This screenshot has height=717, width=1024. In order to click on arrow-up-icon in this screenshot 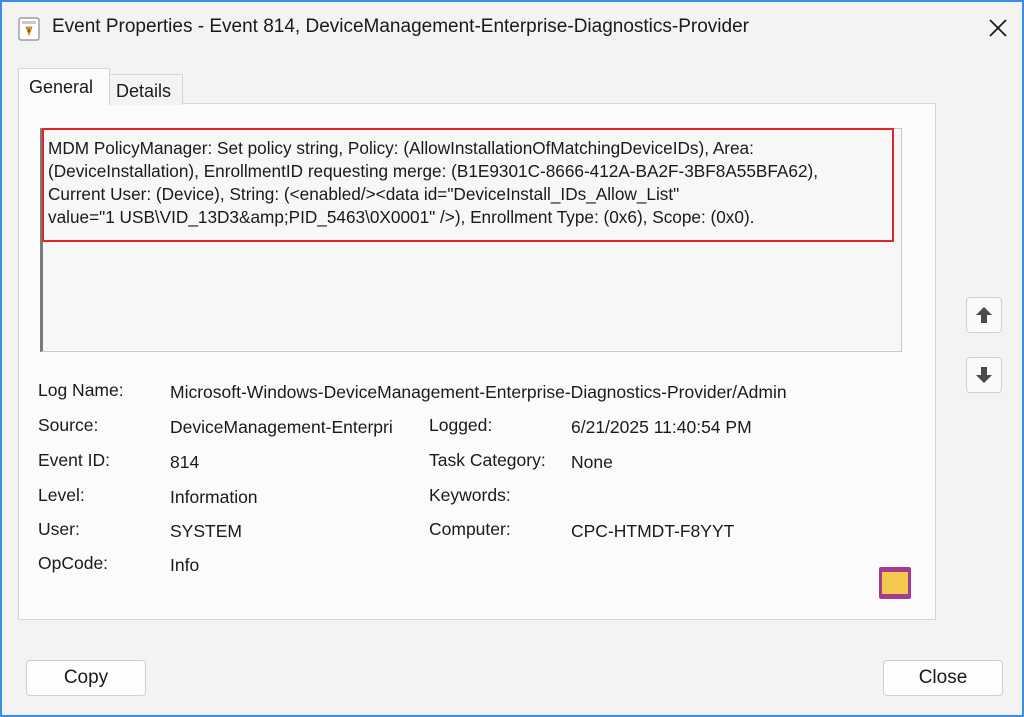, I will do `click(984, 315)`.